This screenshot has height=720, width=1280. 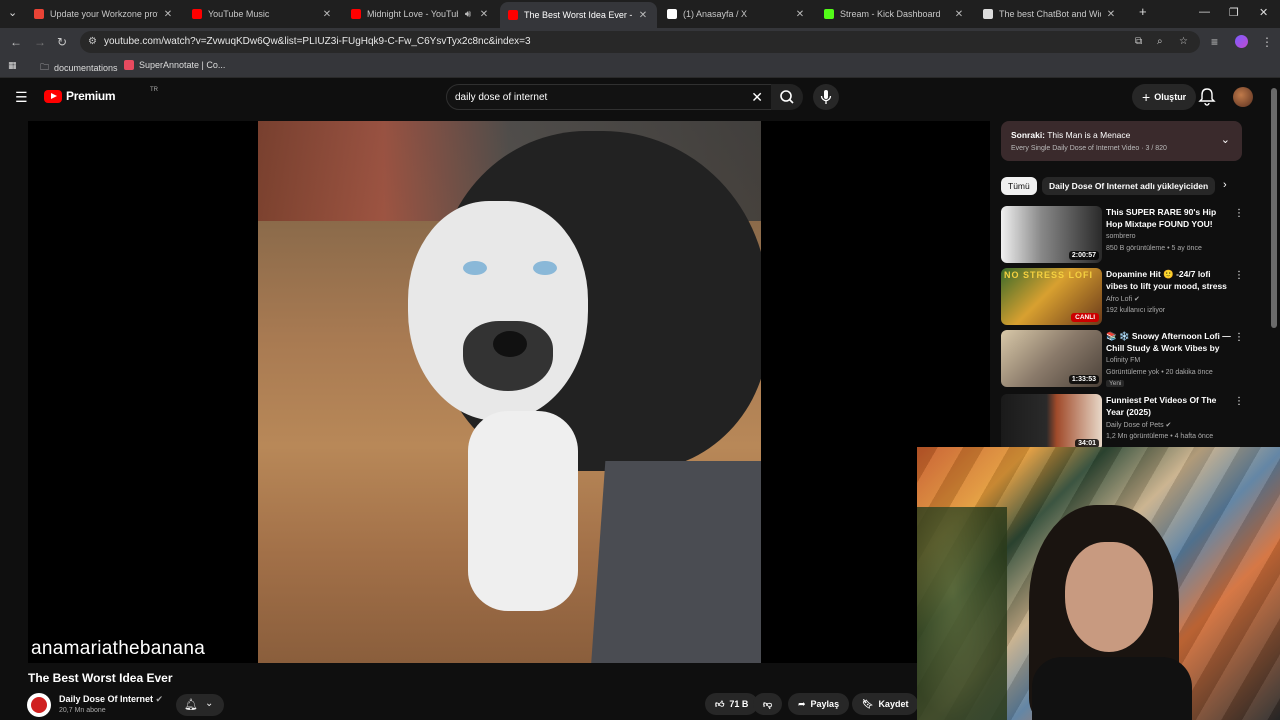 What do you see at coordinates (21, 97) in the screenshot?
I see `hamburger-menu-icon: ☰` at bounding box center [21, 97].